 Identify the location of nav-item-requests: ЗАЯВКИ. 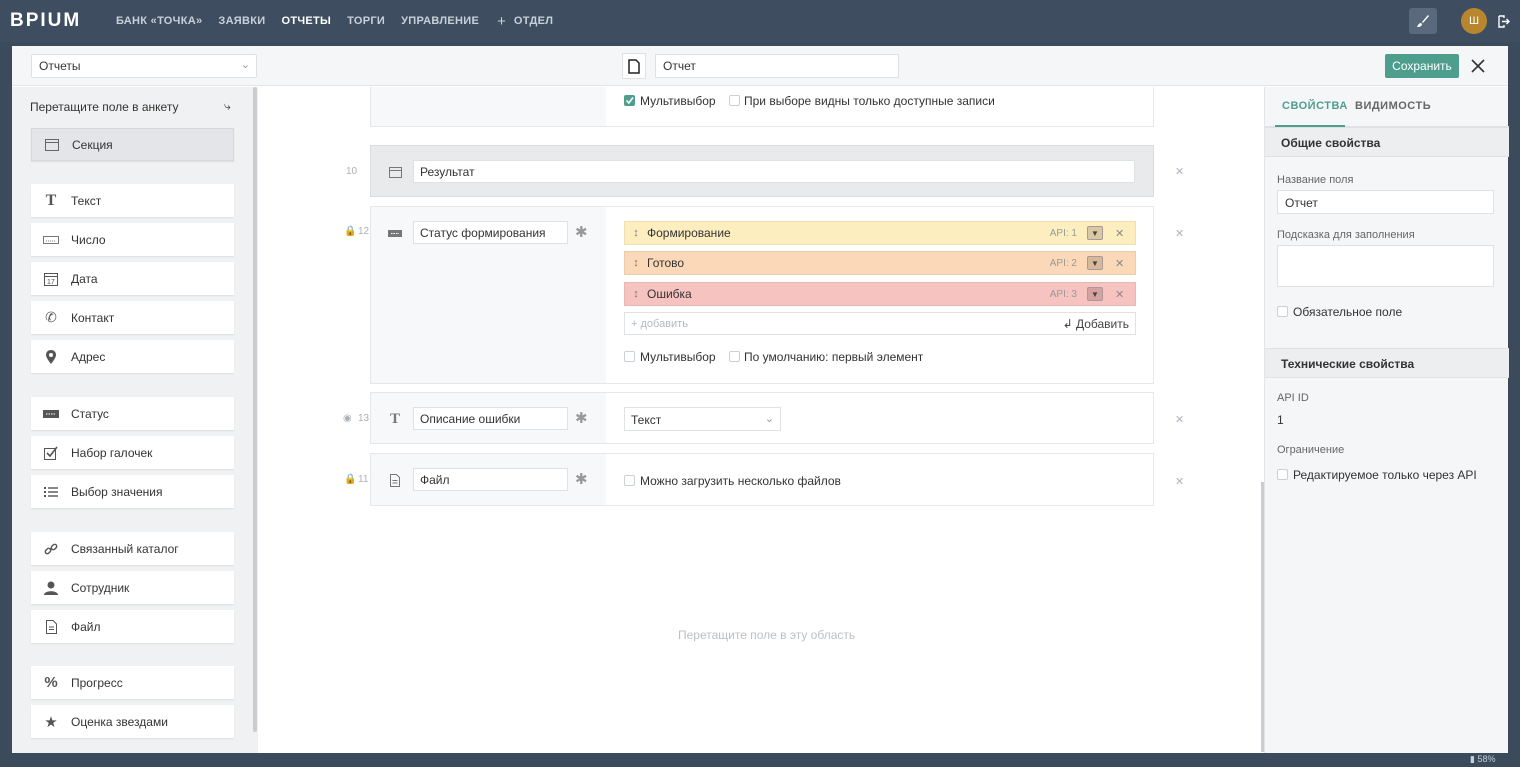
(241, 21).